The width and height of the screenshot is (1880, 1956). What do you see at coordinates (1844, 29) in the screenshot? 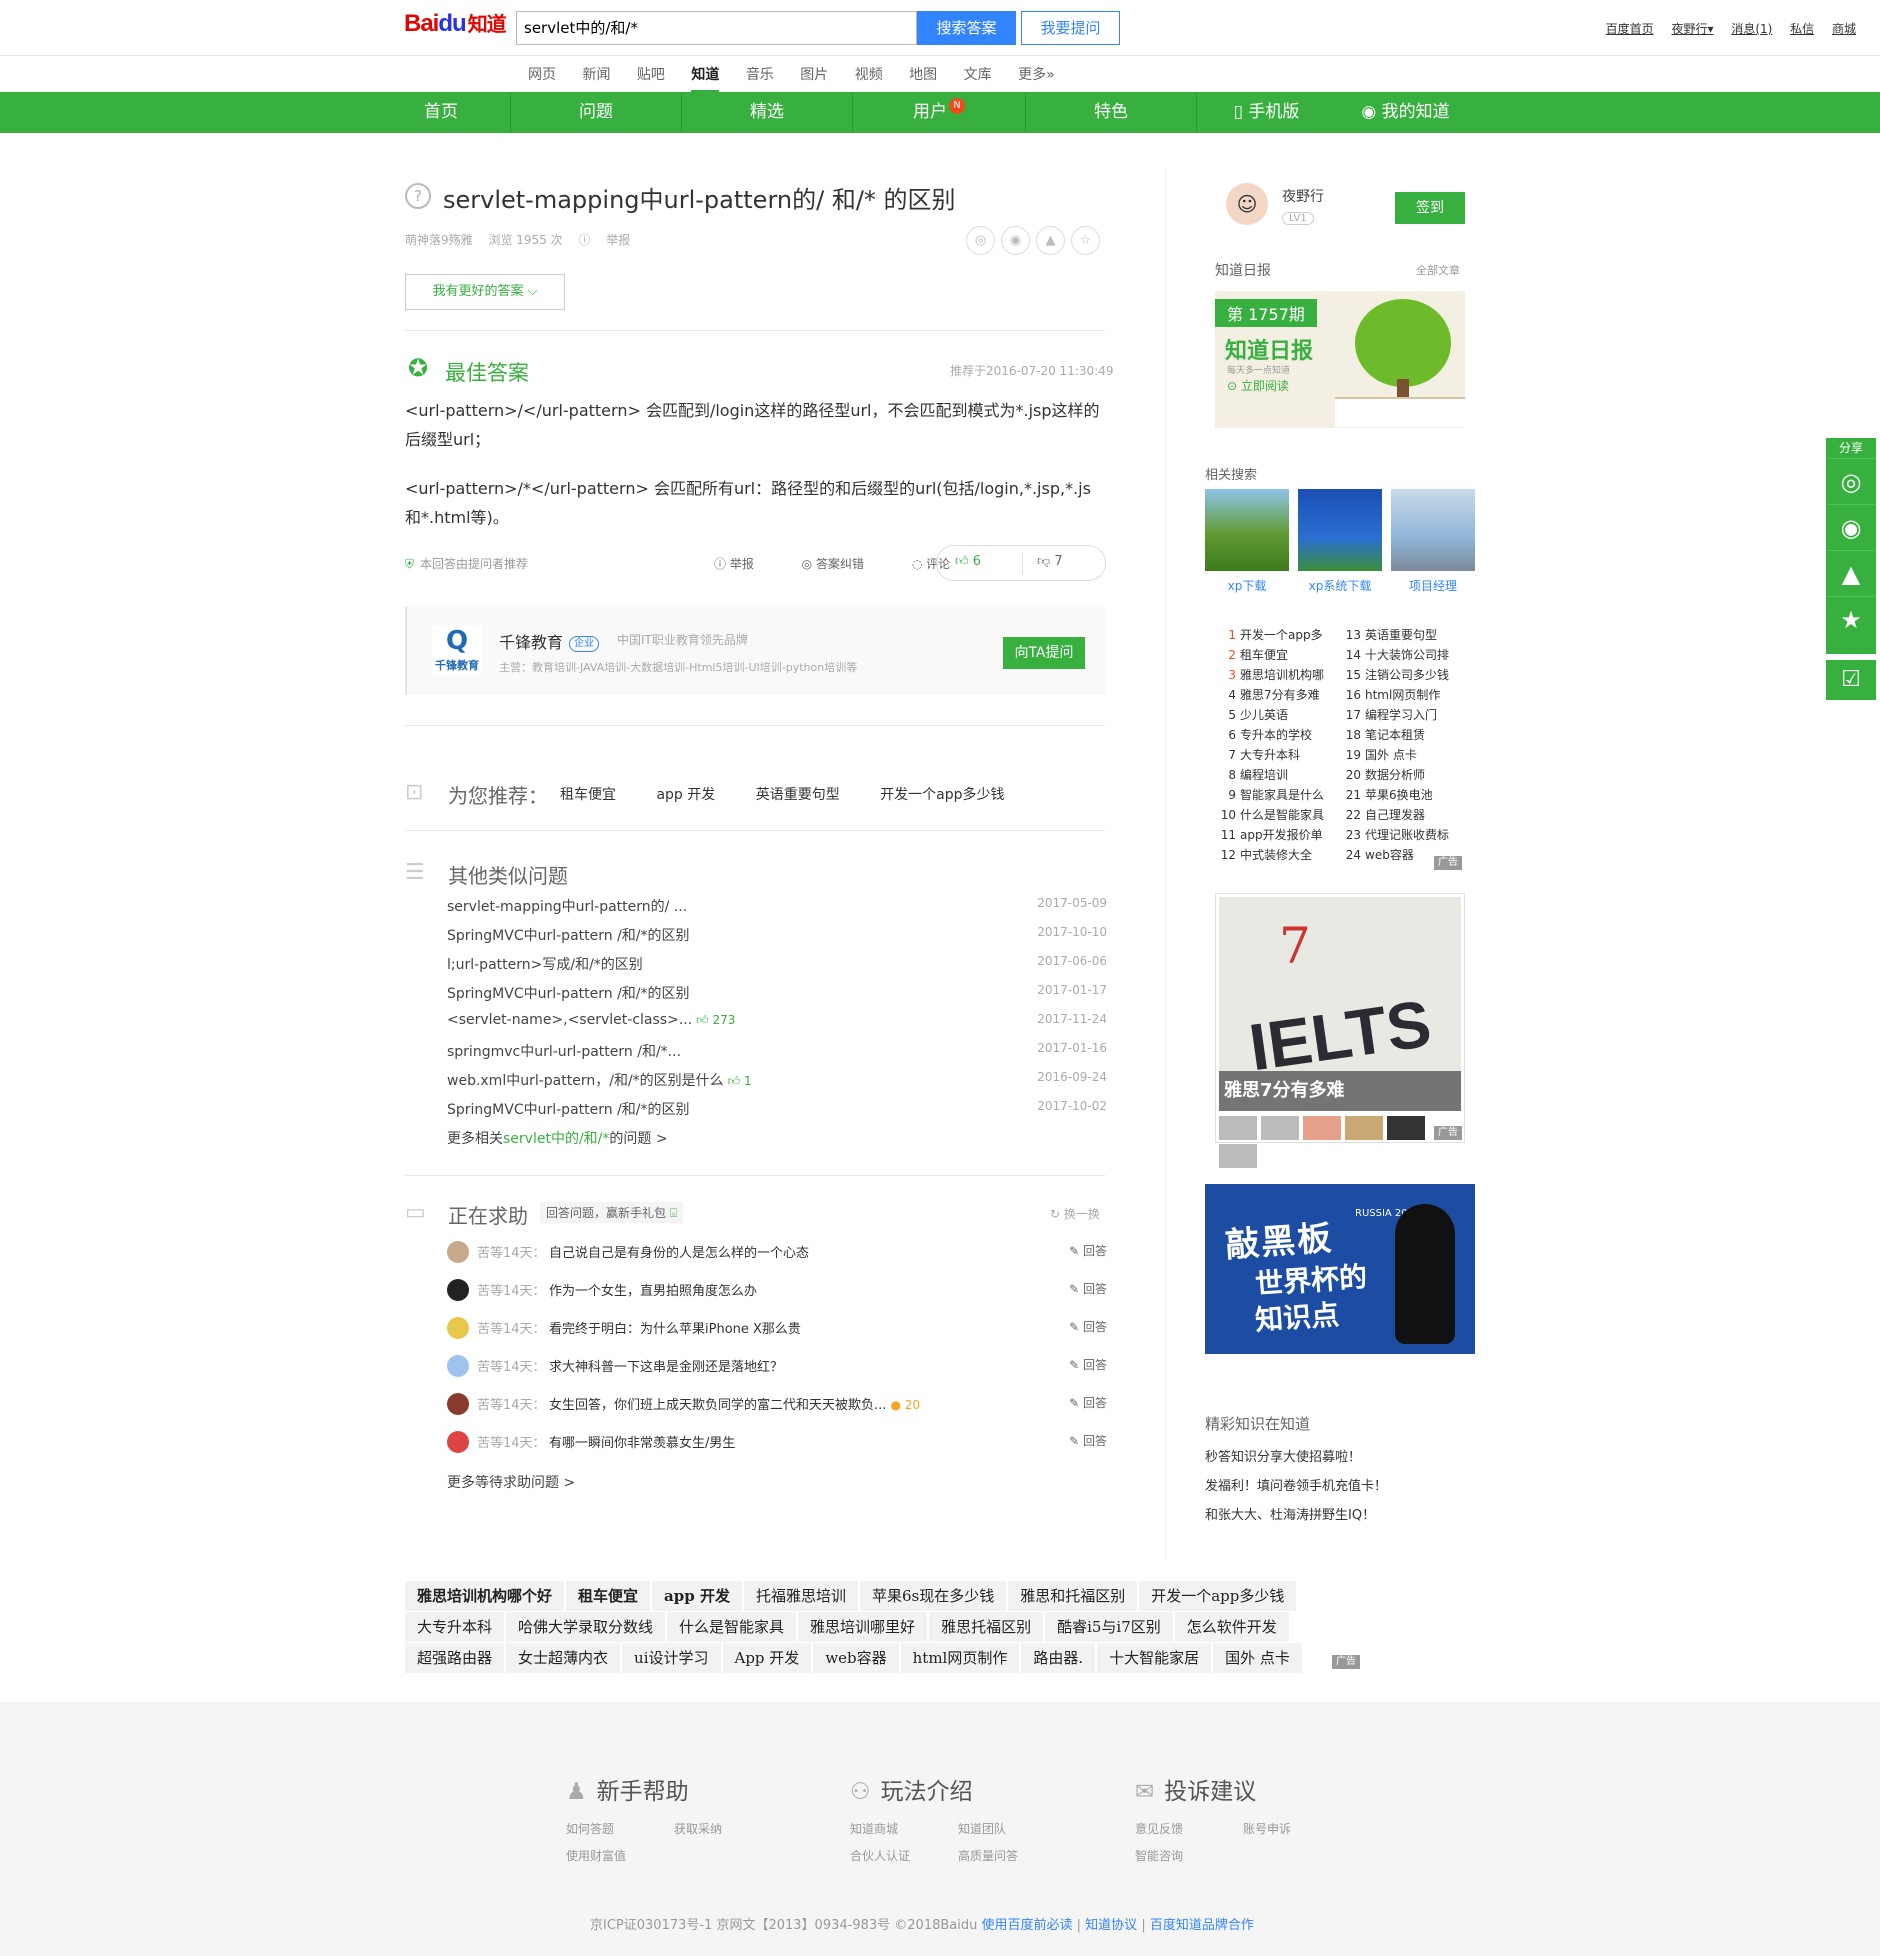
I see `link-mall: 商城` at bounding box center [1844, 29].